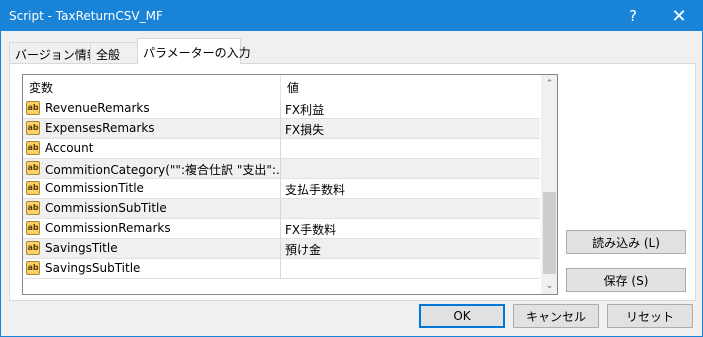 This screenshot has width=703, height=337. What do you see at coordinates (69, 148) in the screenshot?
I see `param-name: Account` at bounding box center [69, 148].